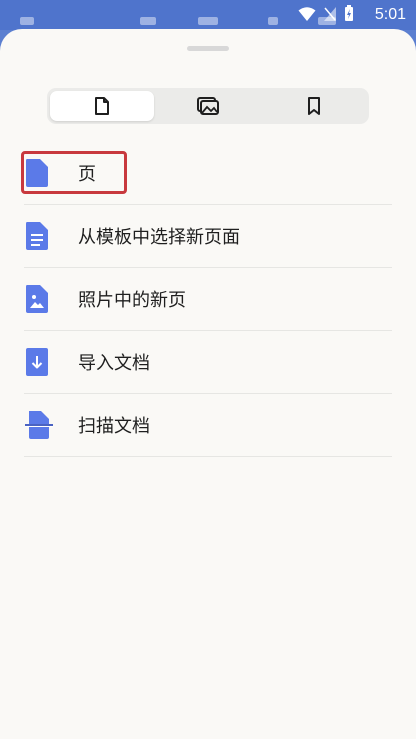  What do you see at coordinates (206, 173) in the screenshot?
I see `menu-item-blank-page: 页` at bounding box center [206, 173].